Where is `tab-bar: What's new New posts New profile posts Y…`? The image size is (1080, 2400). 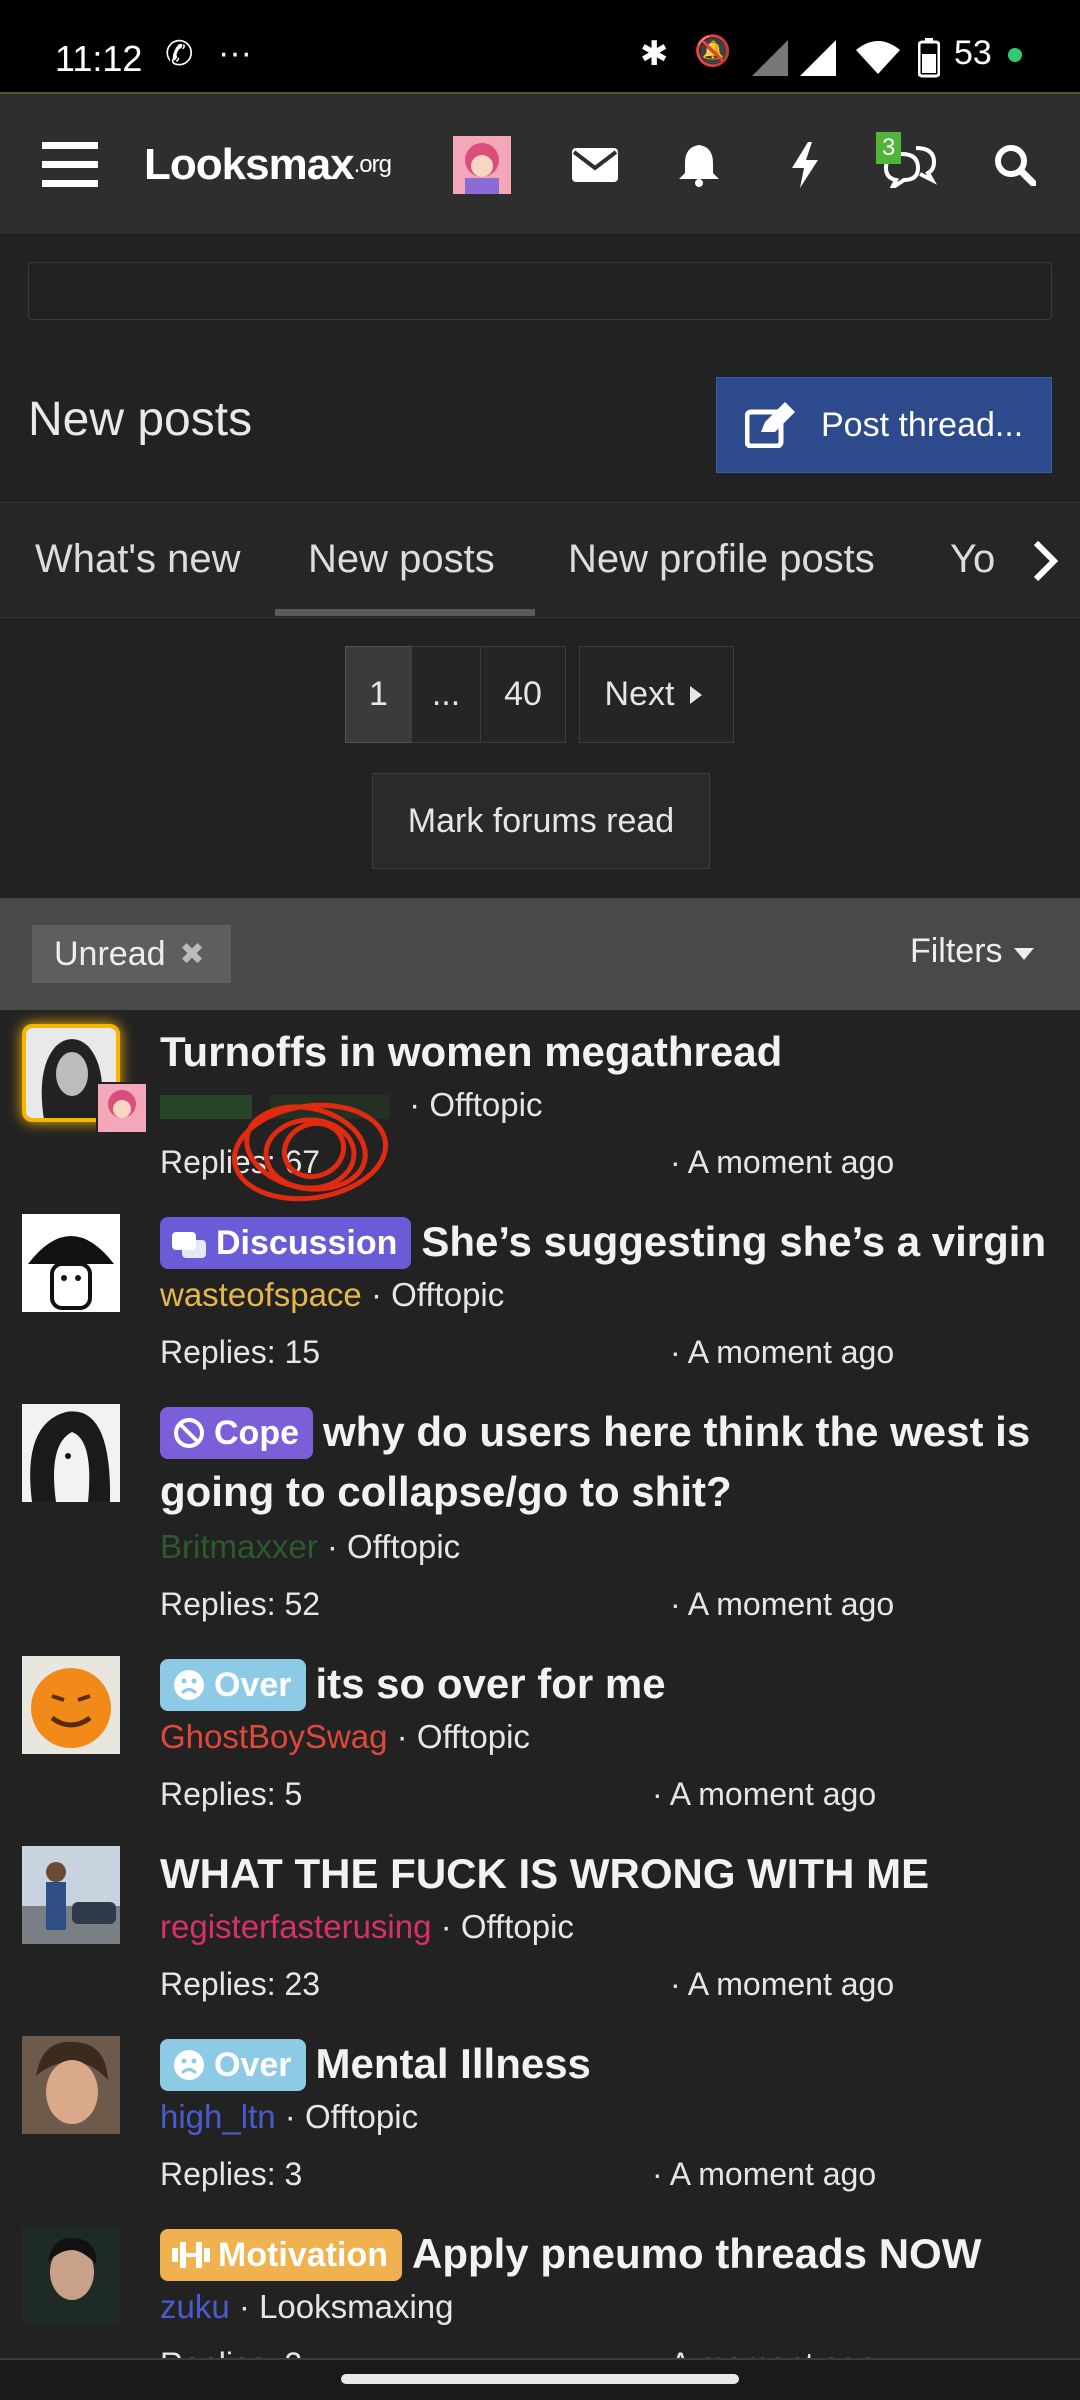 tab-bar: What's new New posts New profile posts Y… is located at coordinates (540, 560).